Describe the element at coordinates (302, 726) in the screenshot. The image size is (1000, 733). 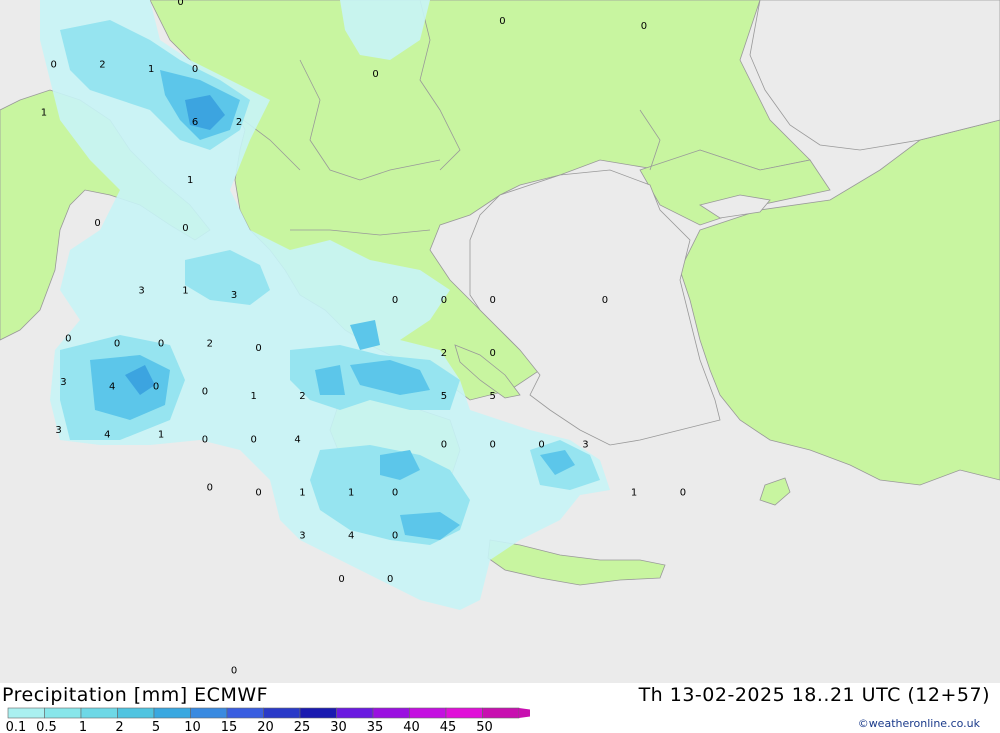
I see `legend-tick-label: 25` at that location.